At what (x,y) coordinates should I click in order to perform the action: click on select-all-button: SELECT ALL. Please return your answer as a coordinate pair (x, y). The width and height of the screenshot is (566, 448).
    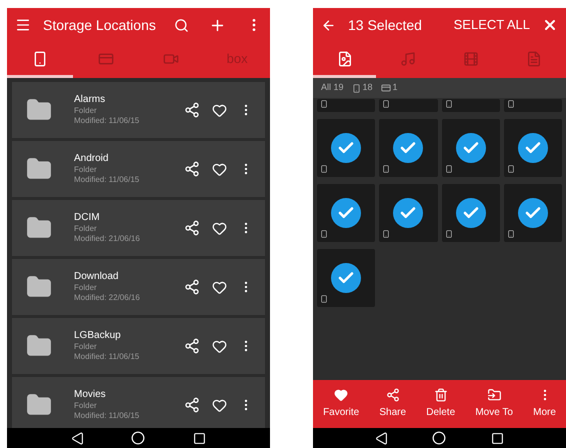
    Looking at the image, I should click on (492, 25).